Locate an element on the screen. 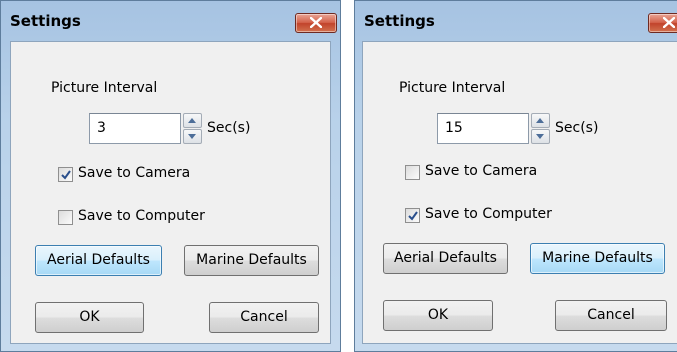 This screenshot has height=352, width=677. picture-interval-input: 3 is located at coordinates (135, 128).